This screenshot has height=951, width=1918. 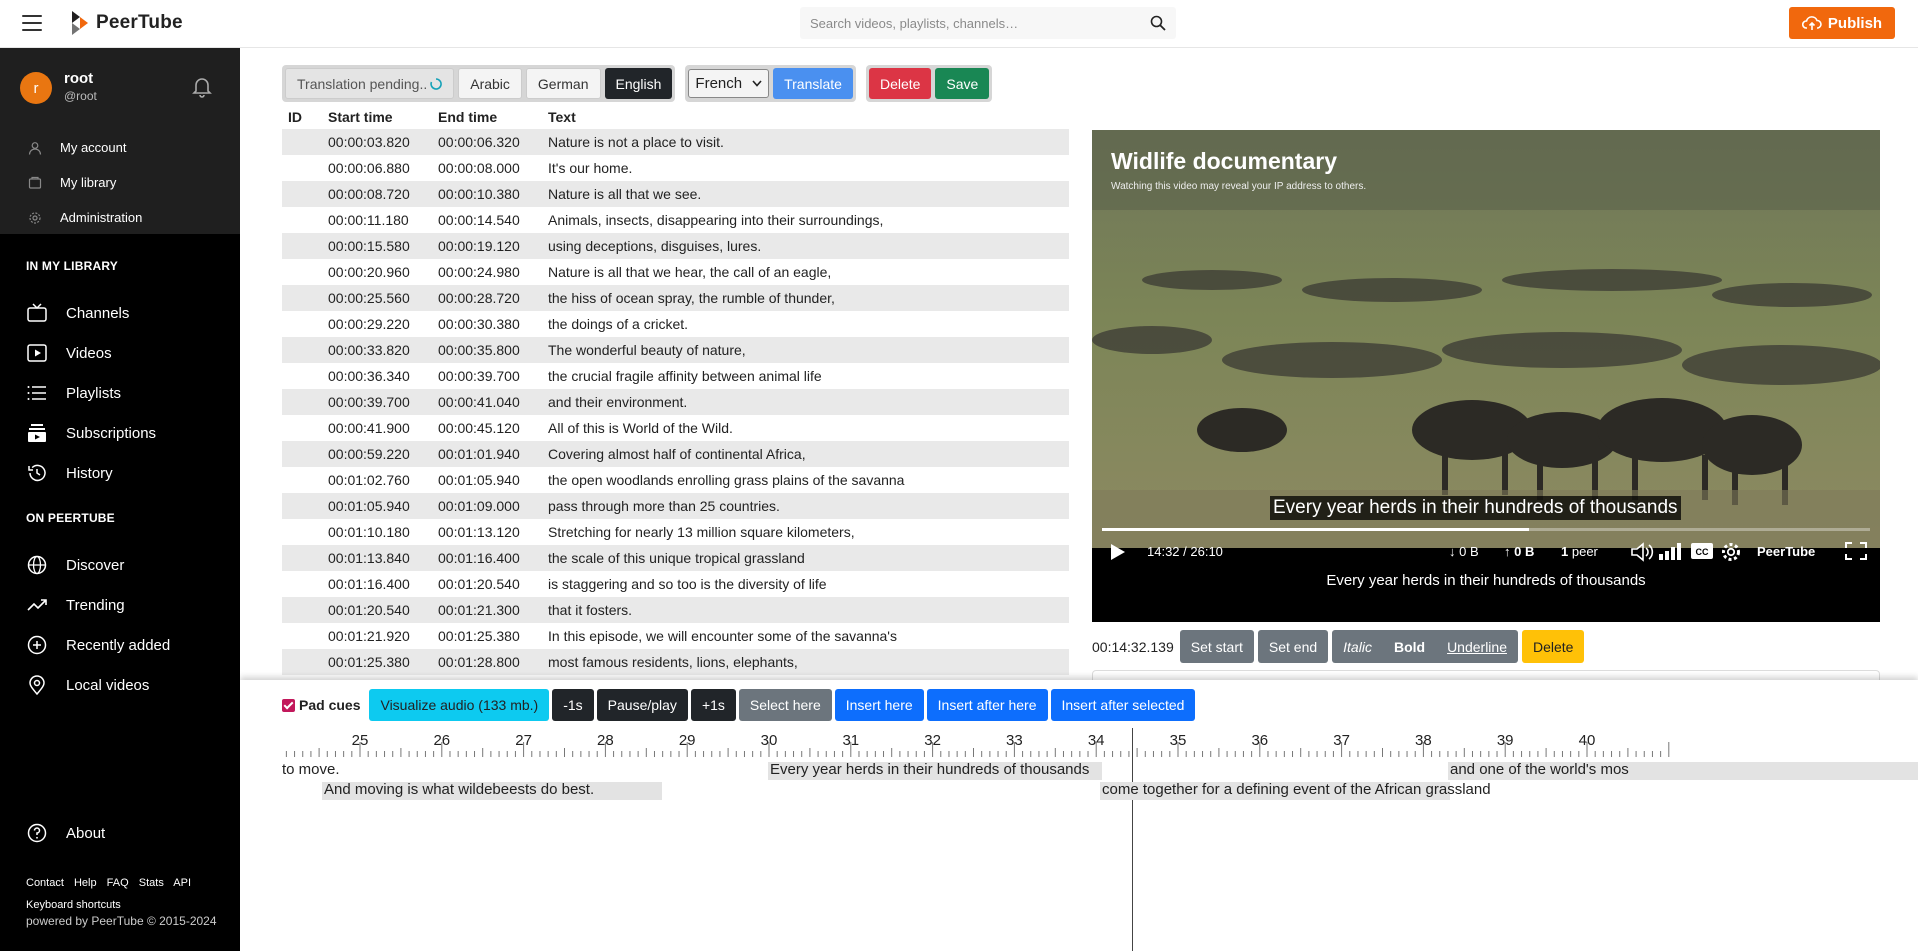 I want to click on menu-toggle-icon, so click(x=32, y=23).